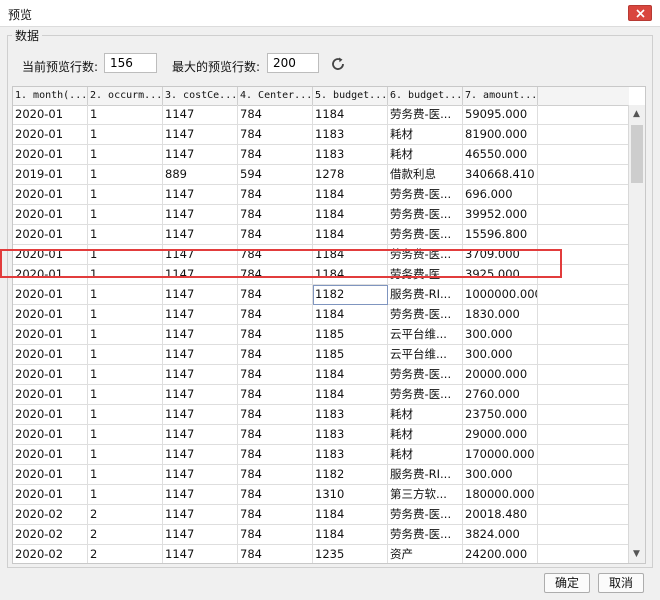 Image resolution: width=660 pixels, height=600 pixels. I want to click on max-rows-input, so click(293, 63).